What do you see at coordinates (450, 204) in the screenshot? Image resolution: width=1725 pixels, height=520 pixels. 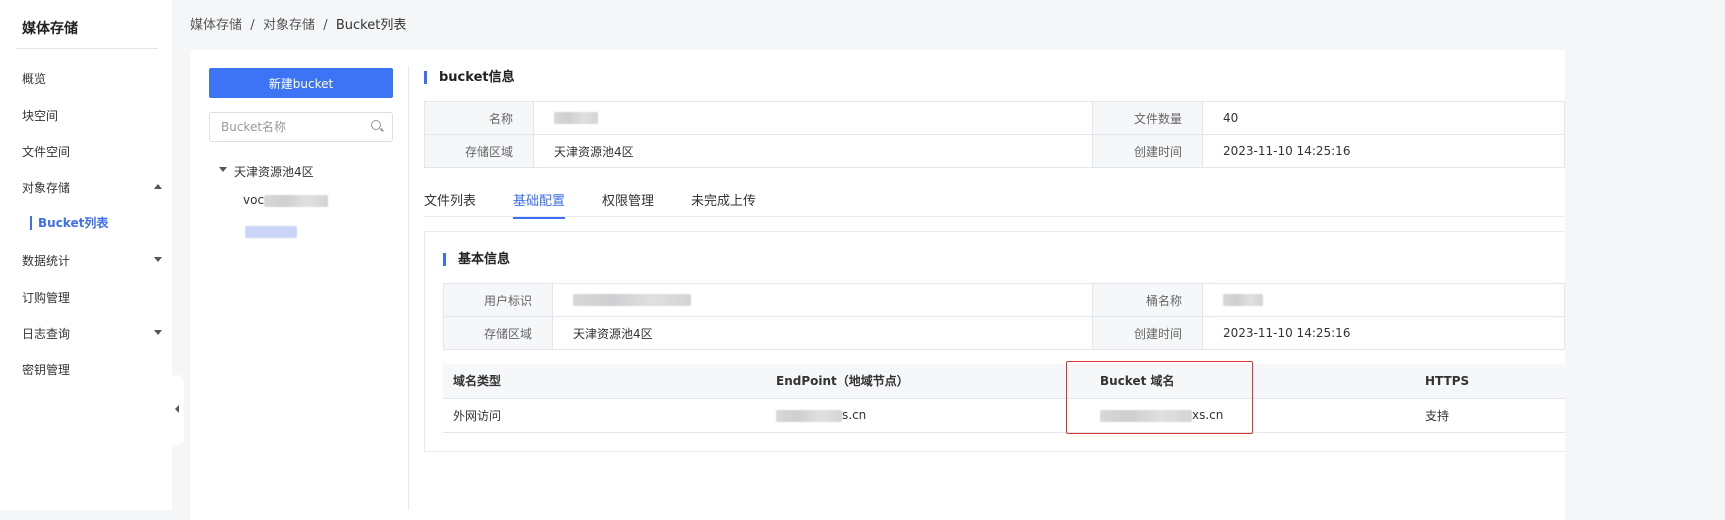 I see `tab-file-list: 文件列表` at bounding box center [450, 204].